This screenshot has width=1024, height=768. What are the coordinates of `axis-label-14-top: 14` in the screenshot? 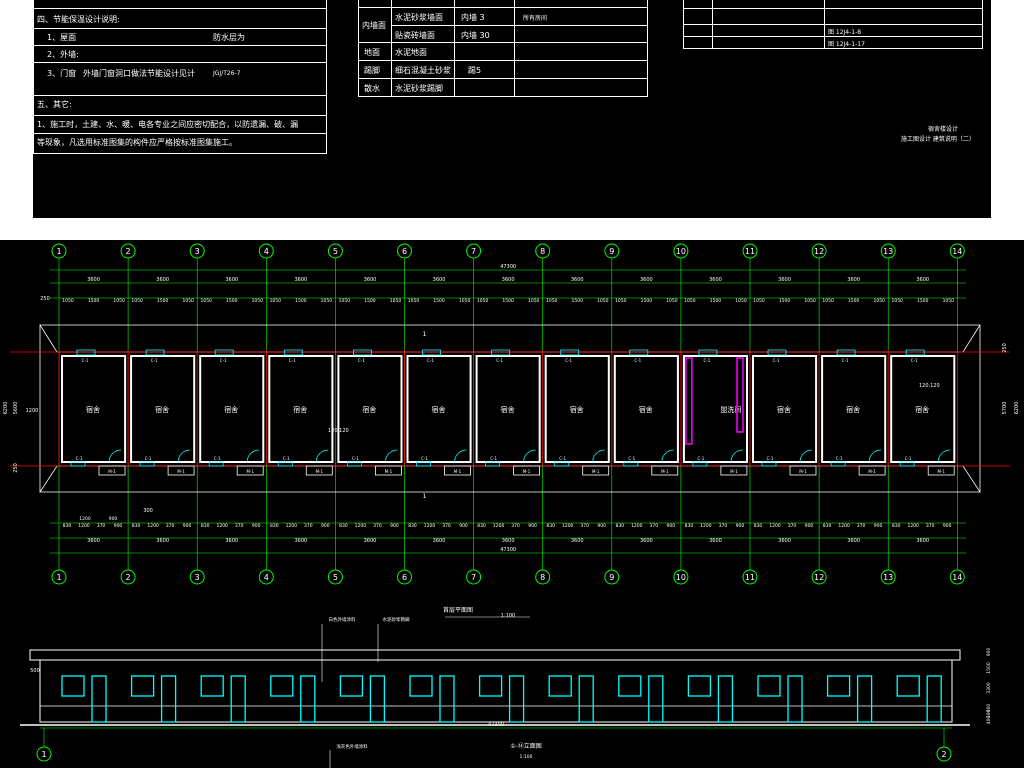 It's located at (957, 251).